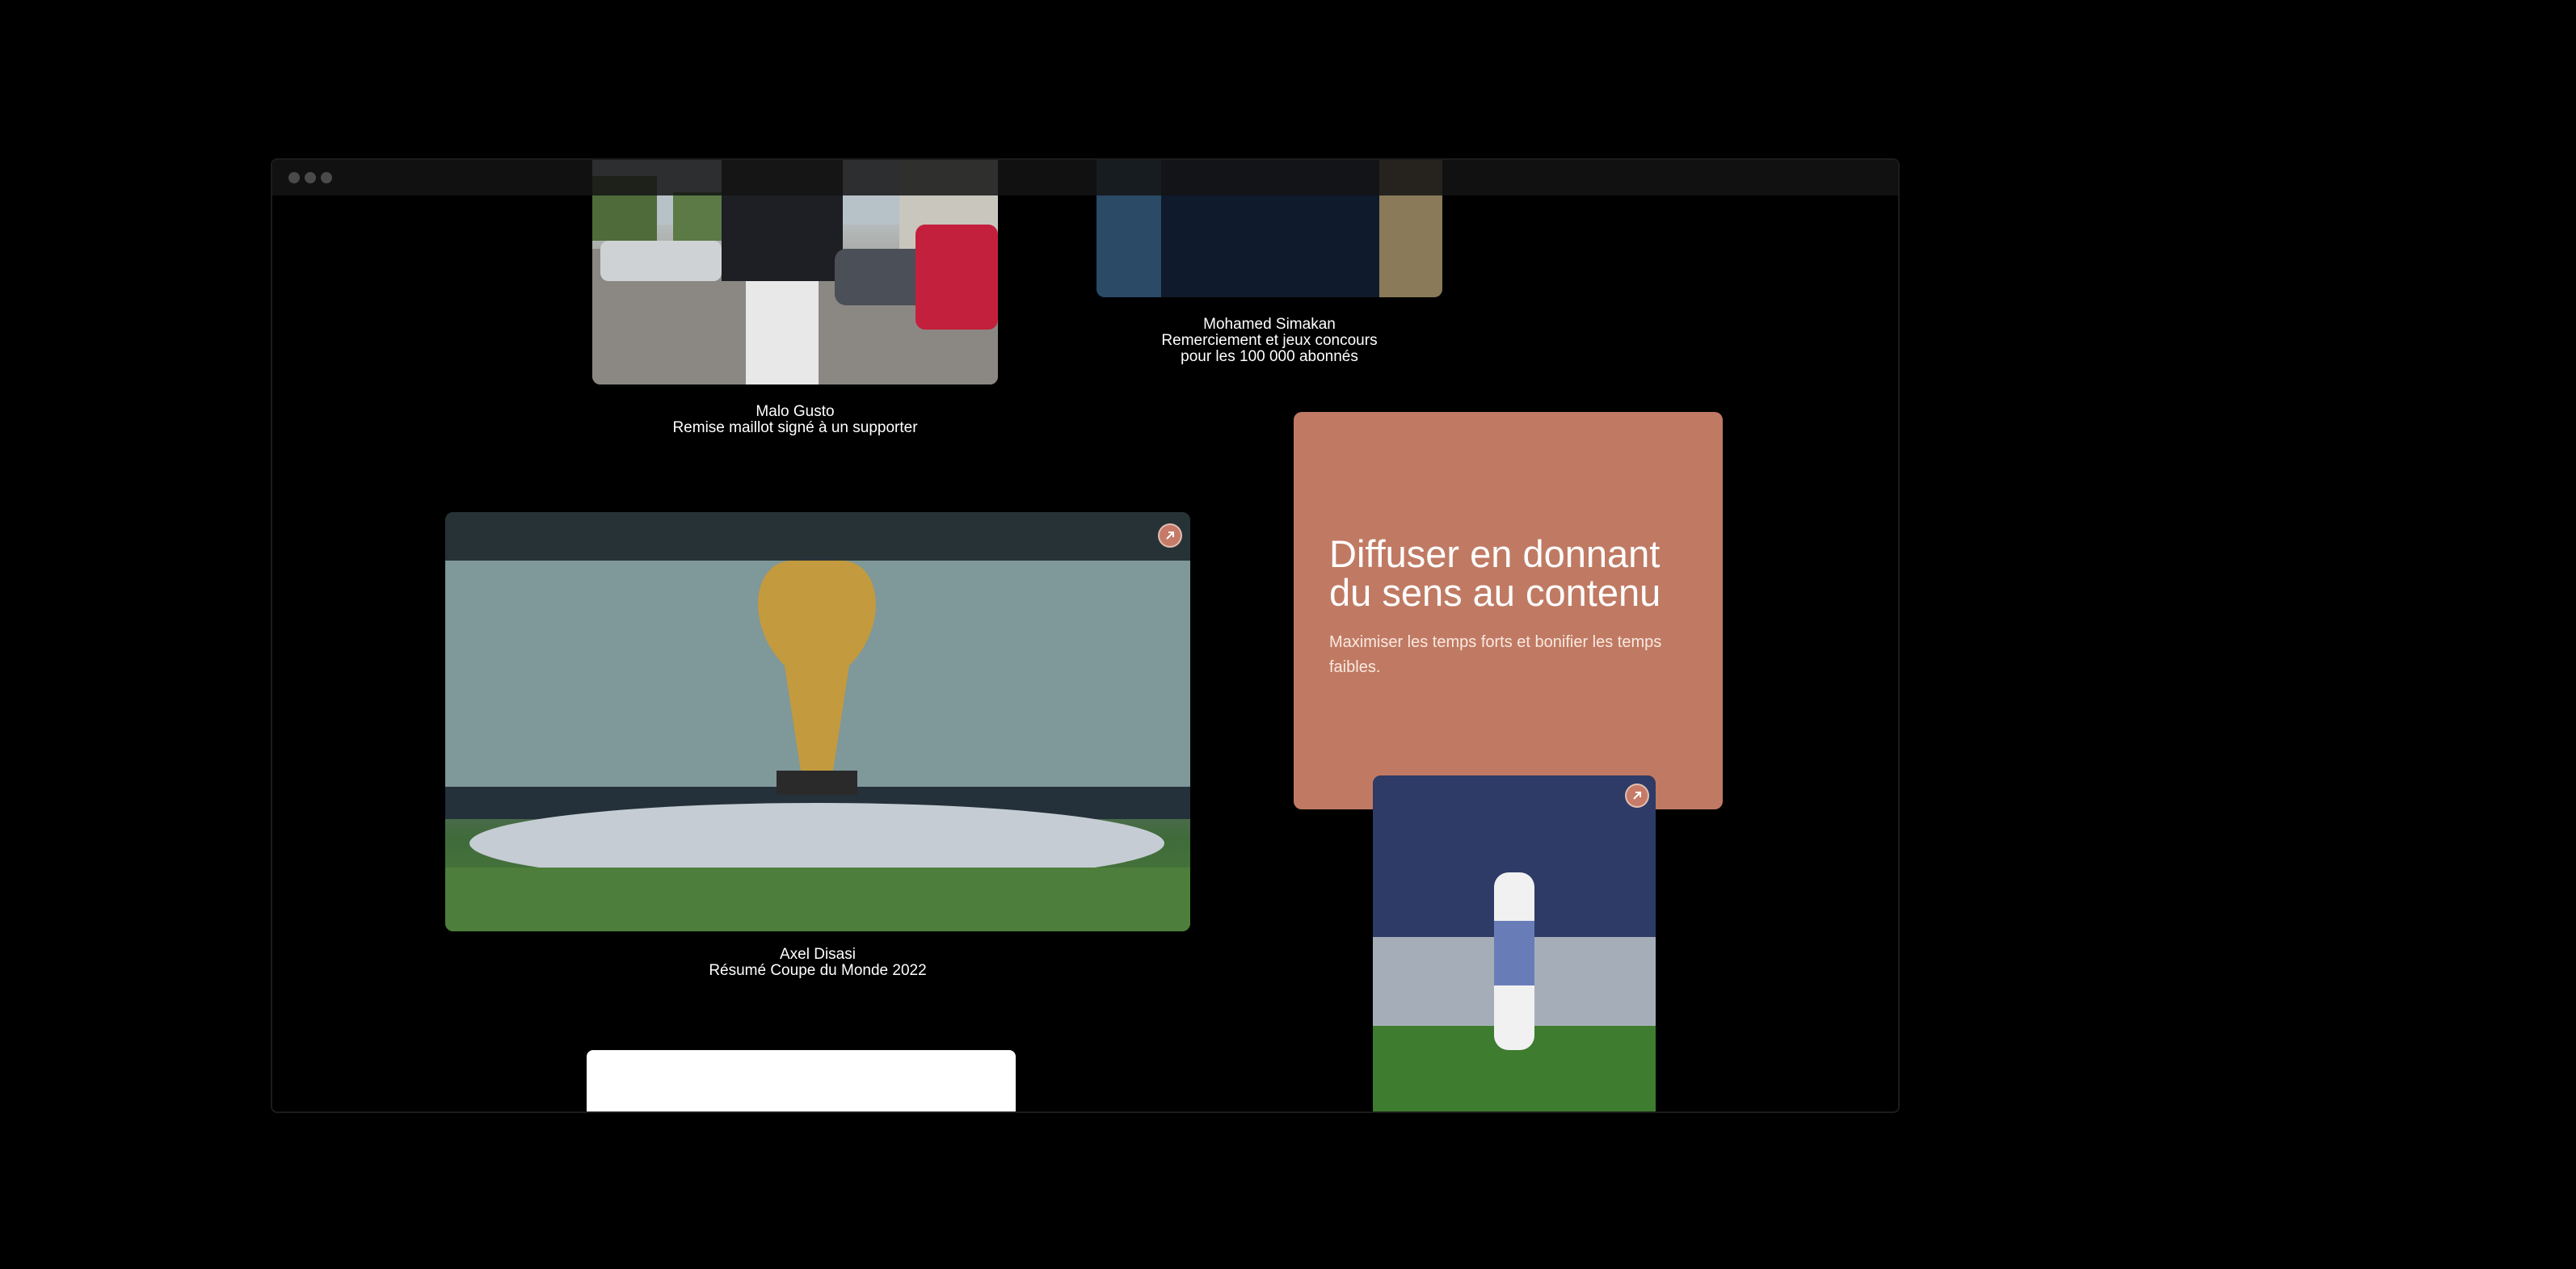 This screenshot has width=2576, height=1269. I want to click on item-subtitle-line1: Remerciement et jeux concours, so click(1269, 340).